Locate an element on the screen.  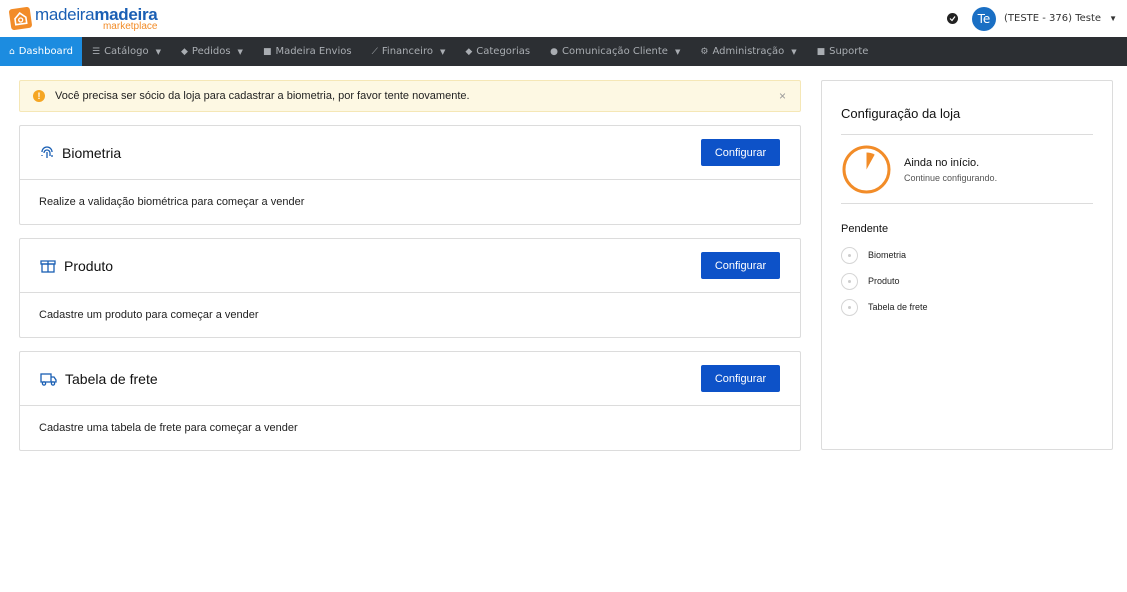
pending-title: Pendente is located at coordinates (865, 229).